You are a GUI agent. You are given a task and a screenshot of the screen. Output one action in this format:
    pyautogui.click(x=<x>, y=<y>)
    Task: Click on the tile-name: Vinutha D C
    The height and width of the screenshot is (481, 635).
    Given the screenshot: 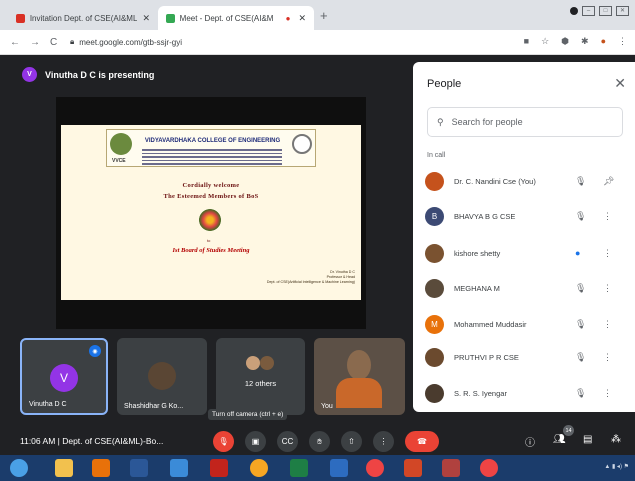 What is the action you would take?
    pyautogui.click(x=48, y=404)
    